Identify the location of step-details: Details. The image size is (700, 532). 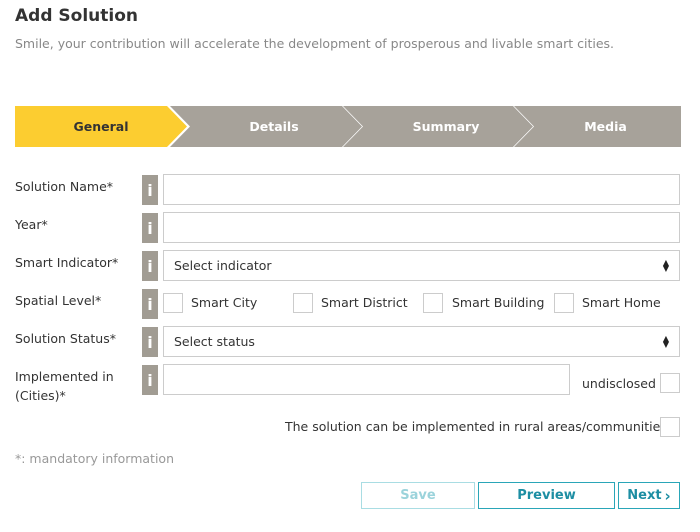
(266, 126).